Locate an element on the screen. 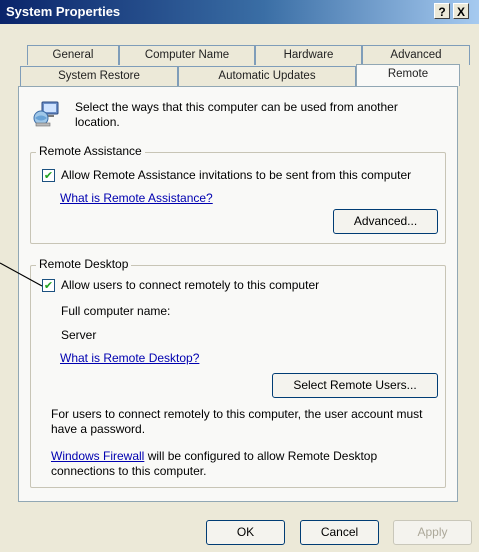 The width and height of the screenshot is (479, 552). cancel-button: Cancel is located at coordinates (339, 532).